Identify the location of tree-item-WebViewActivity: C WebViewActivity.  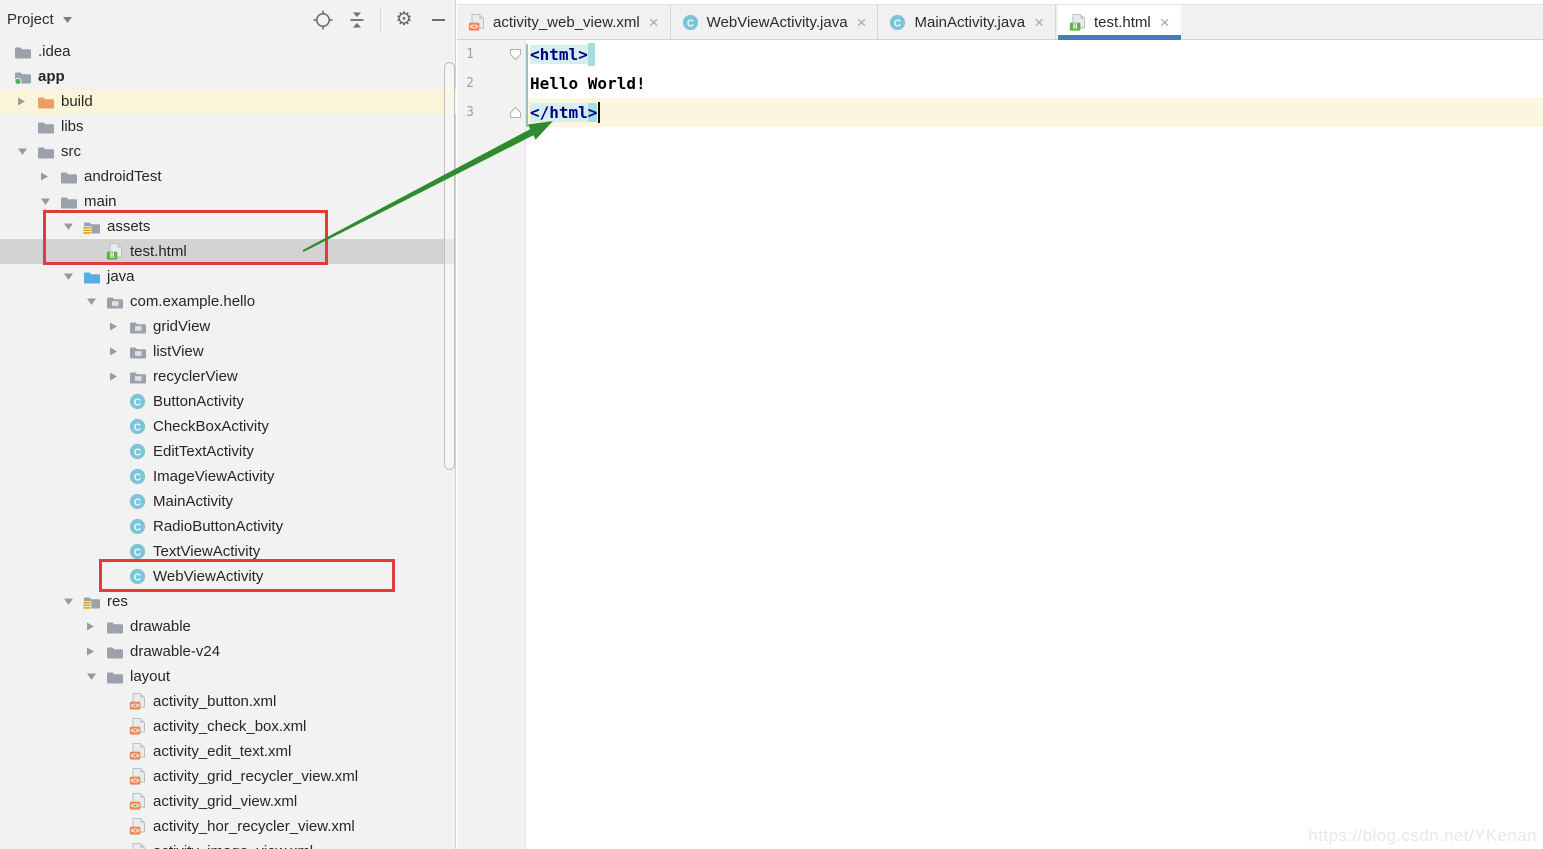
(228, 576).